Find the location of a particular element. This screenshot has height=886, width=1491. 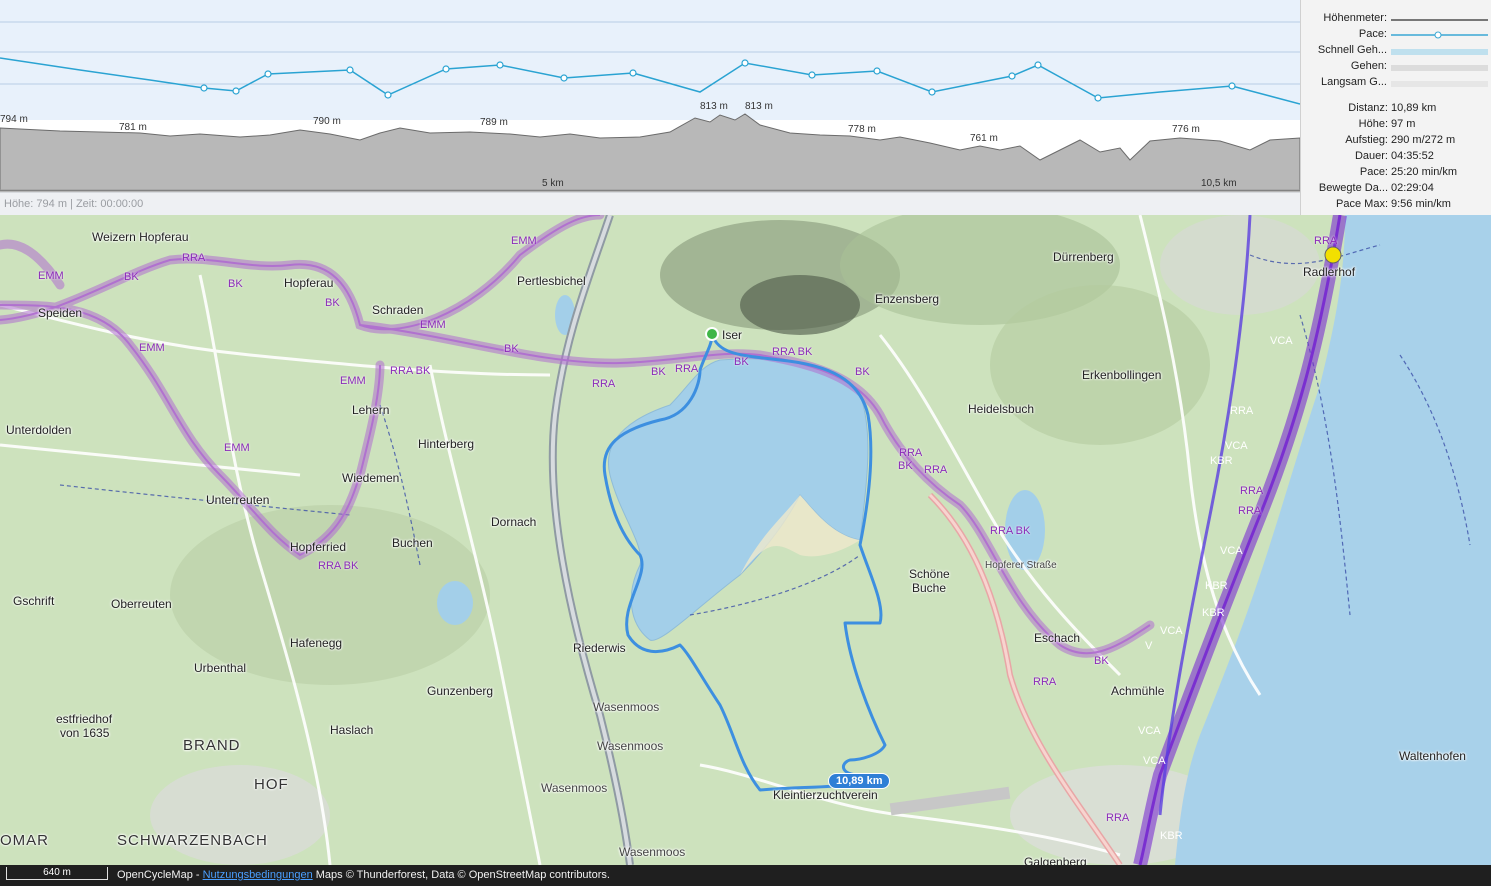

place-label: Riederwis is located at coordinates (599, 648).